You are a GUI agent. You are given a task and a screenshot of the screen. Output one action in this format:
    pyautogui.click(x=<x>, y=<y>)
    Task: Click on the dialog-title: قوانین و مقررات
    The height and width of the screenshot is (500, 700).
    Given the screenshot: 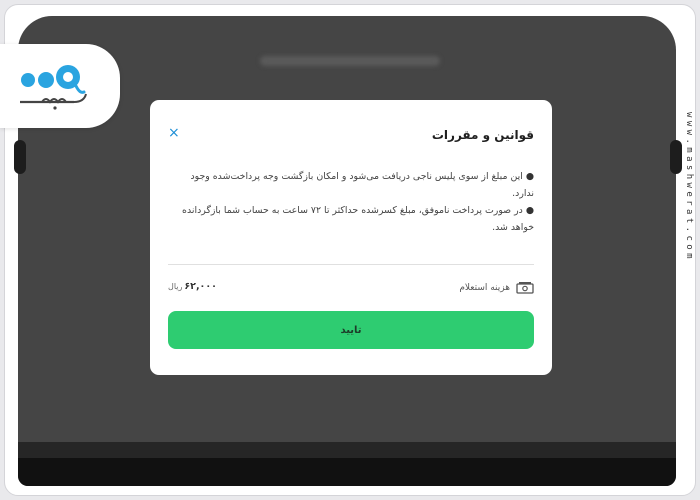 What is the action you would take?
    pyautogui.click(x=482, y=135)
    